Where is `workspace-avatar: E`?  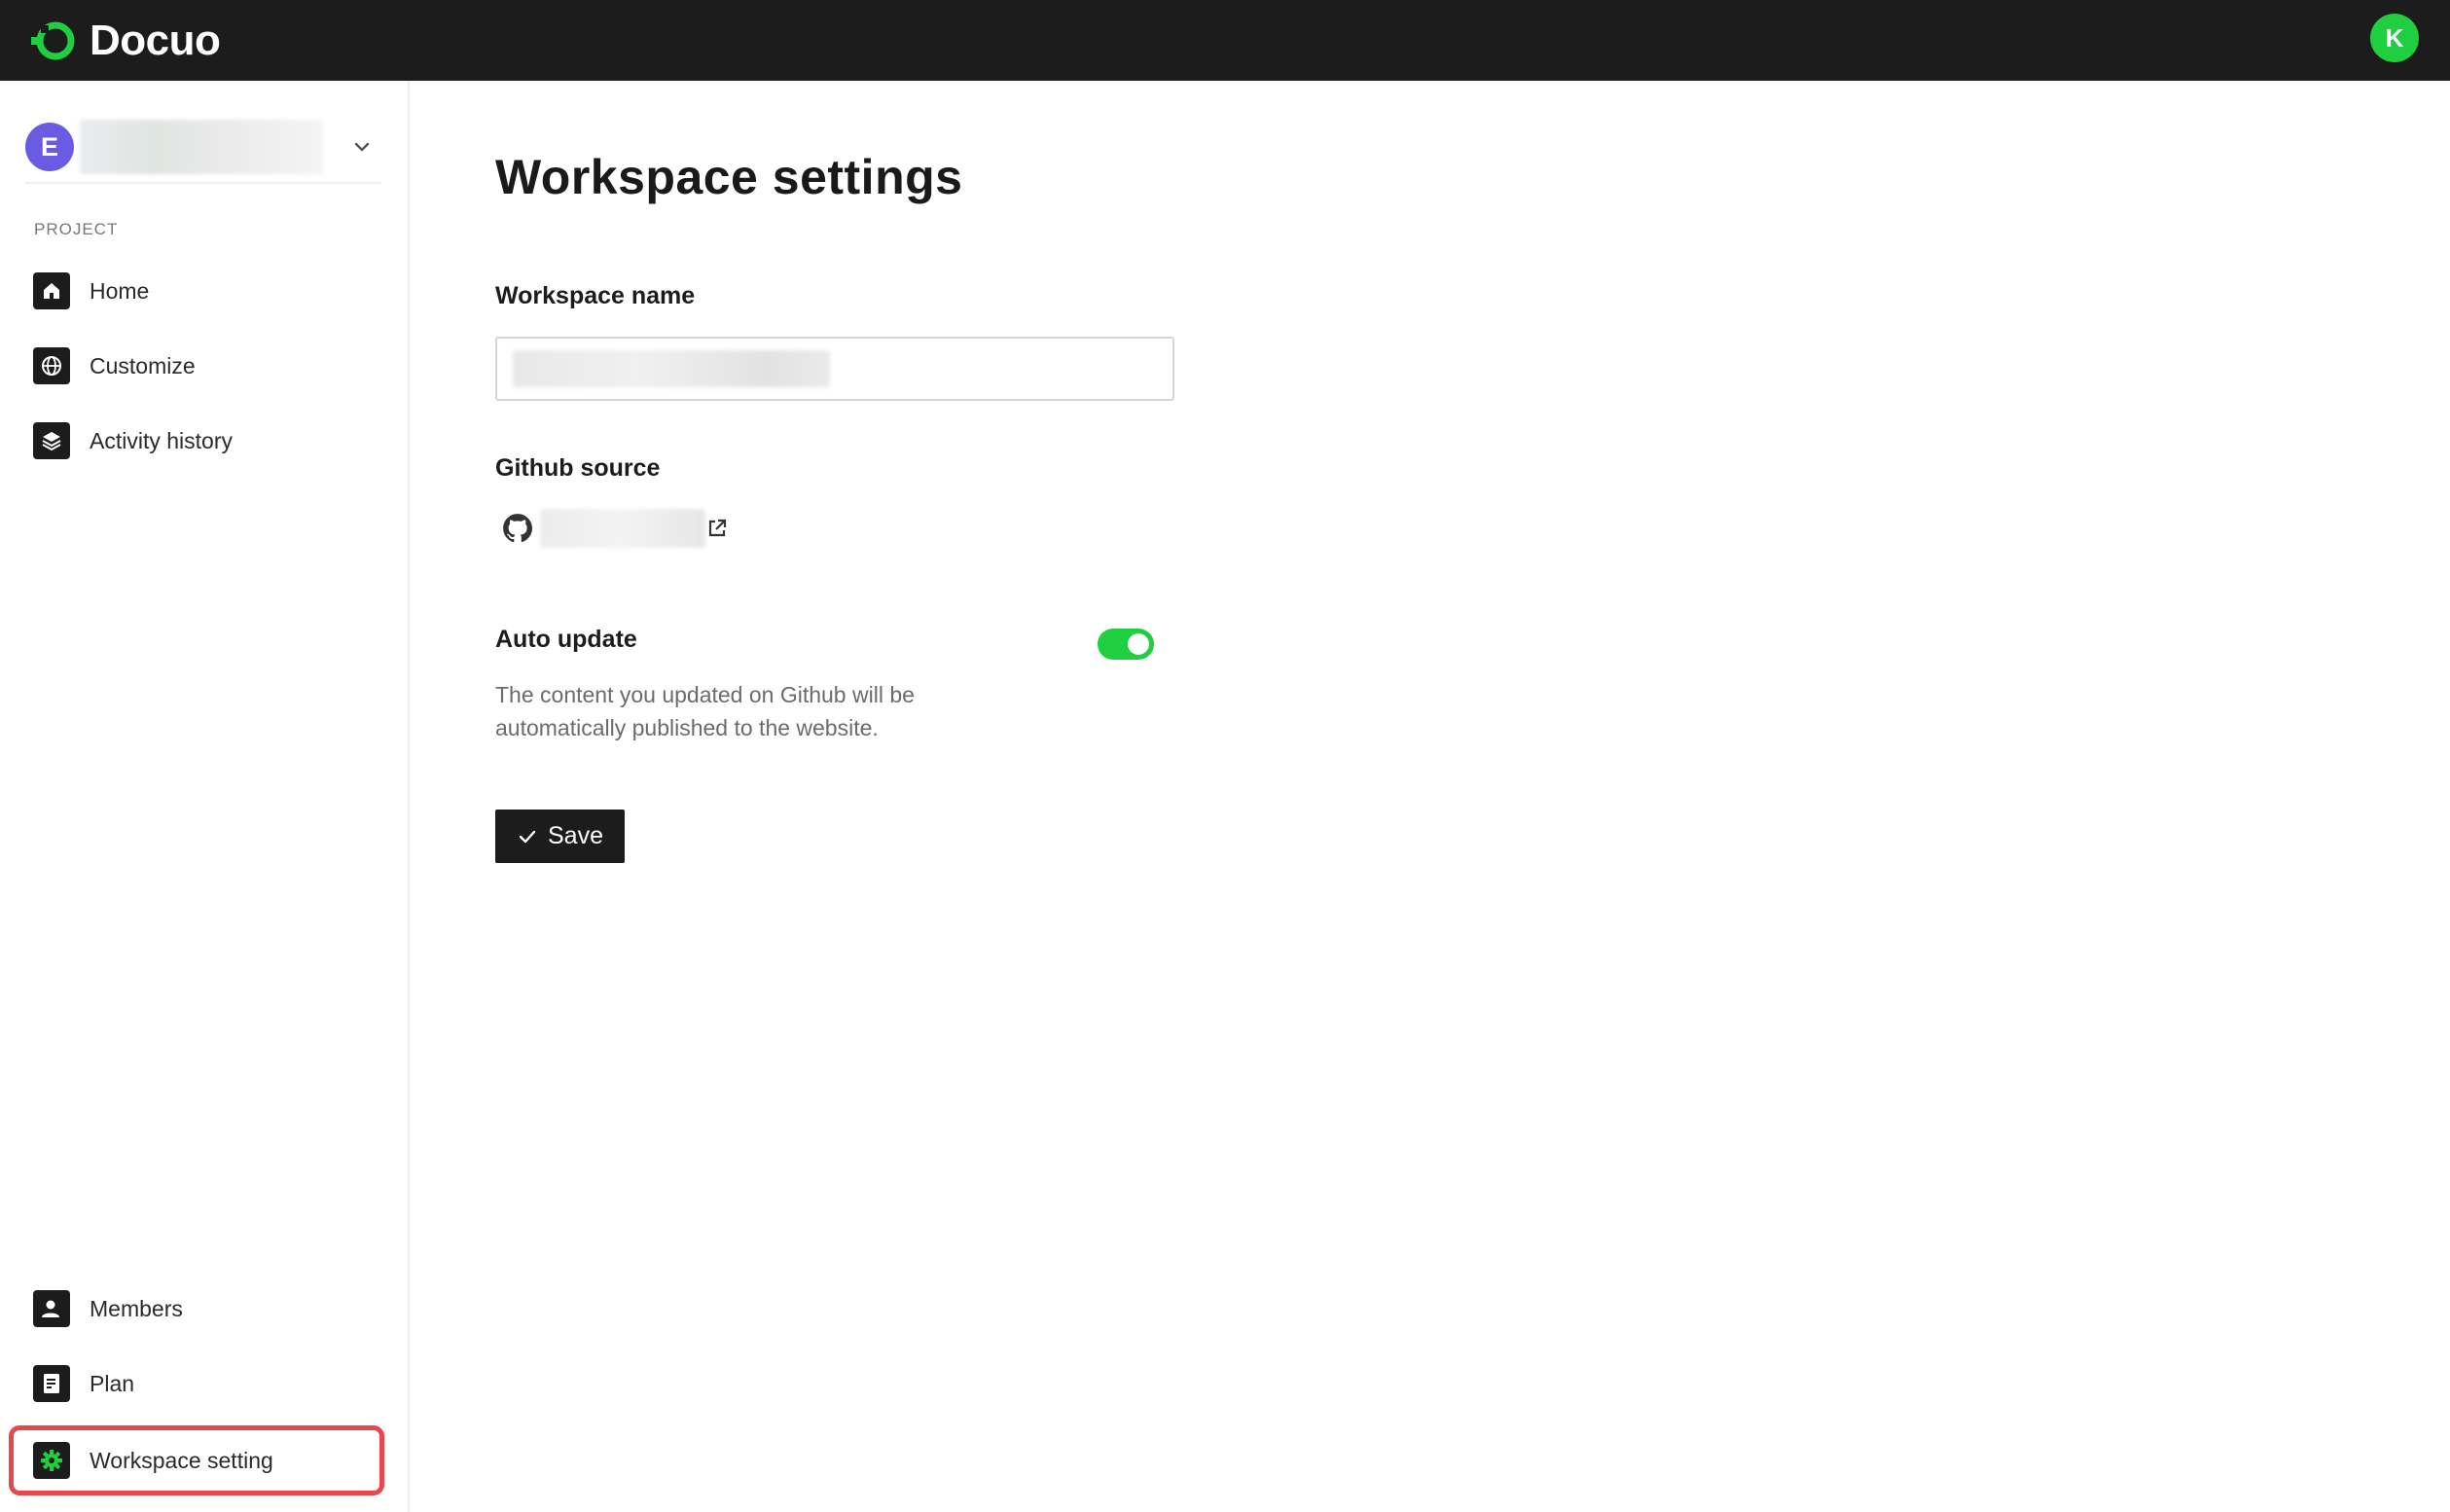
workspace-avatar: E is located at coordinates (50, 147).